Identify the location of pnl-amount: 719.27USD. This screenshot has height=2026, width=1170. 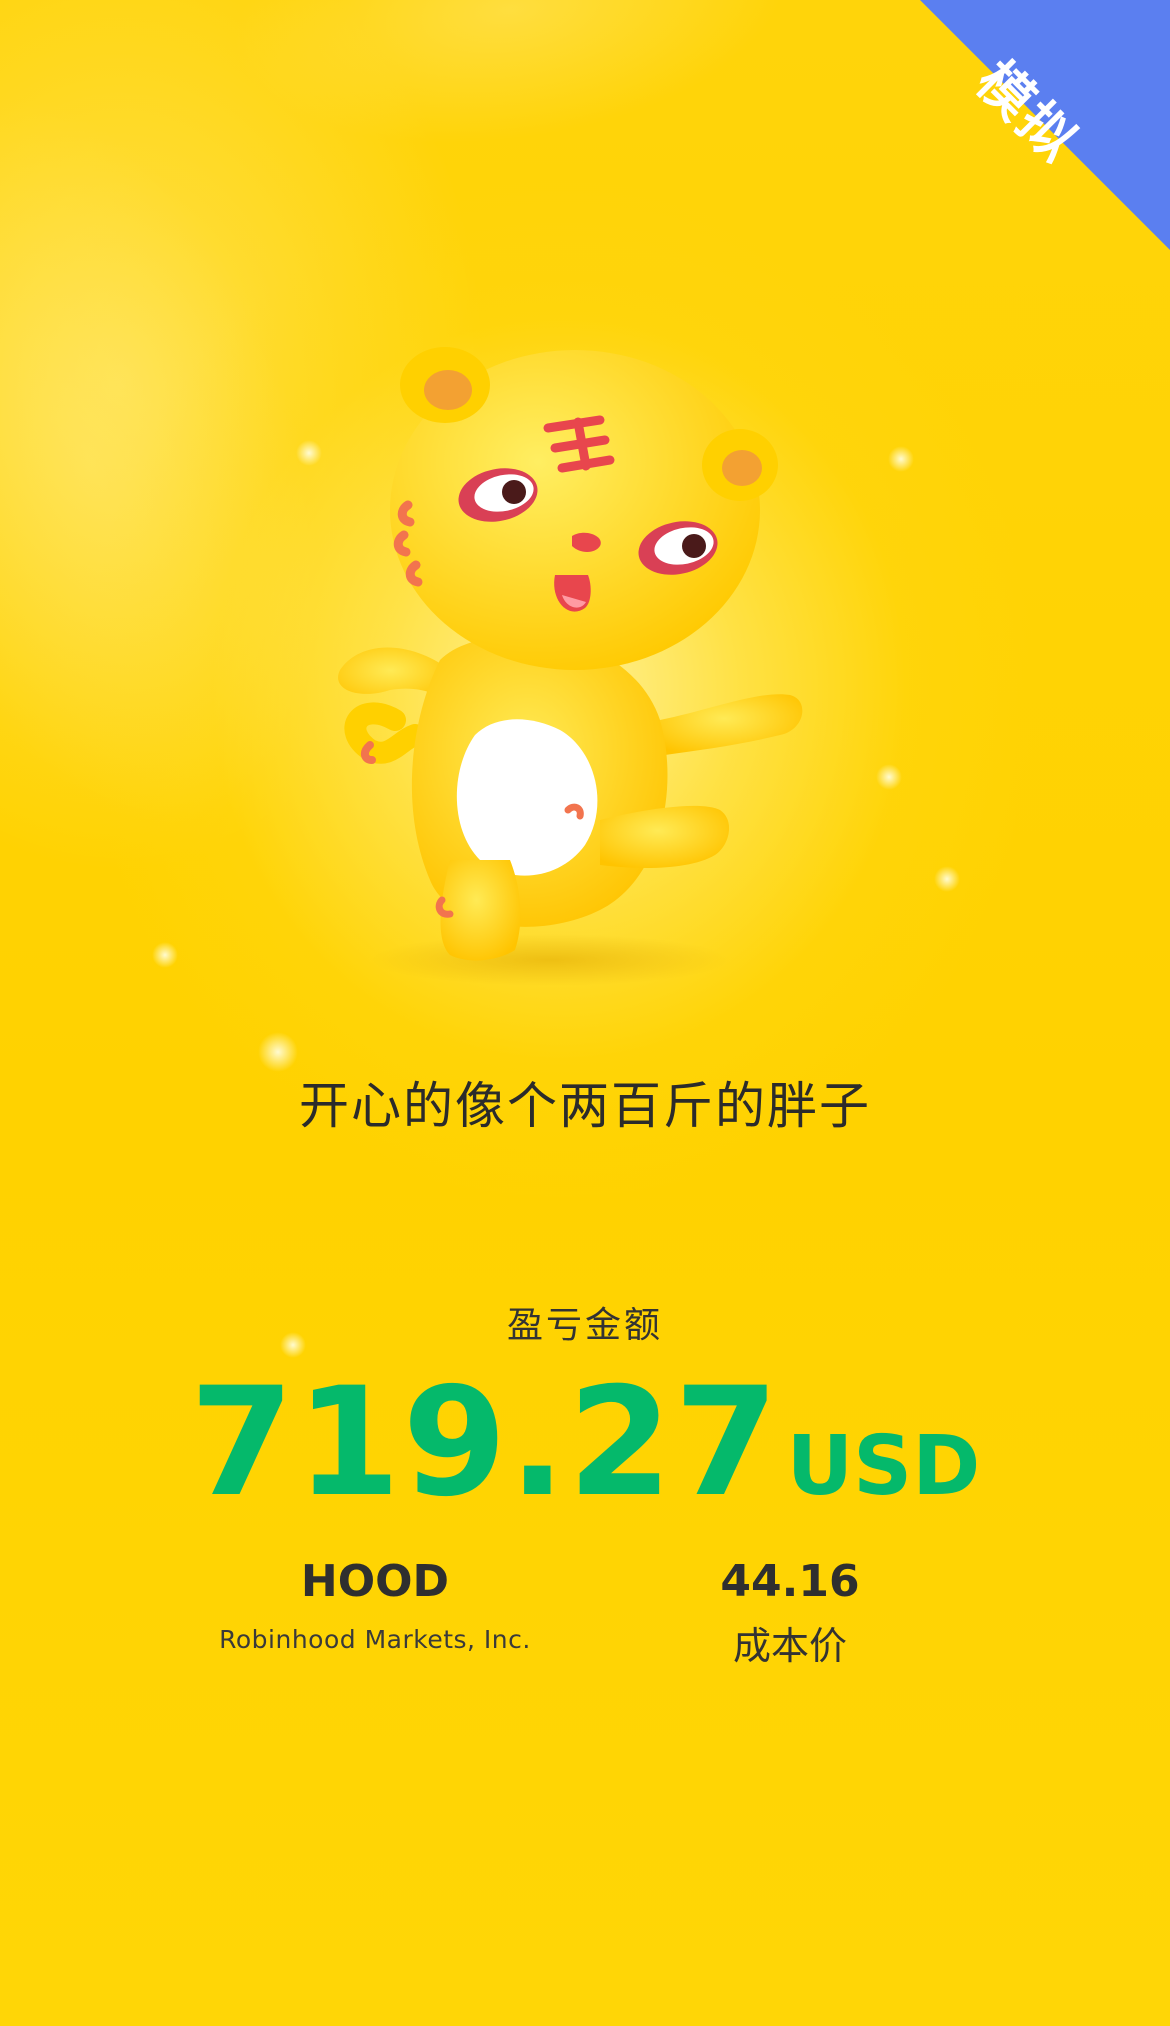
(585, 1443).